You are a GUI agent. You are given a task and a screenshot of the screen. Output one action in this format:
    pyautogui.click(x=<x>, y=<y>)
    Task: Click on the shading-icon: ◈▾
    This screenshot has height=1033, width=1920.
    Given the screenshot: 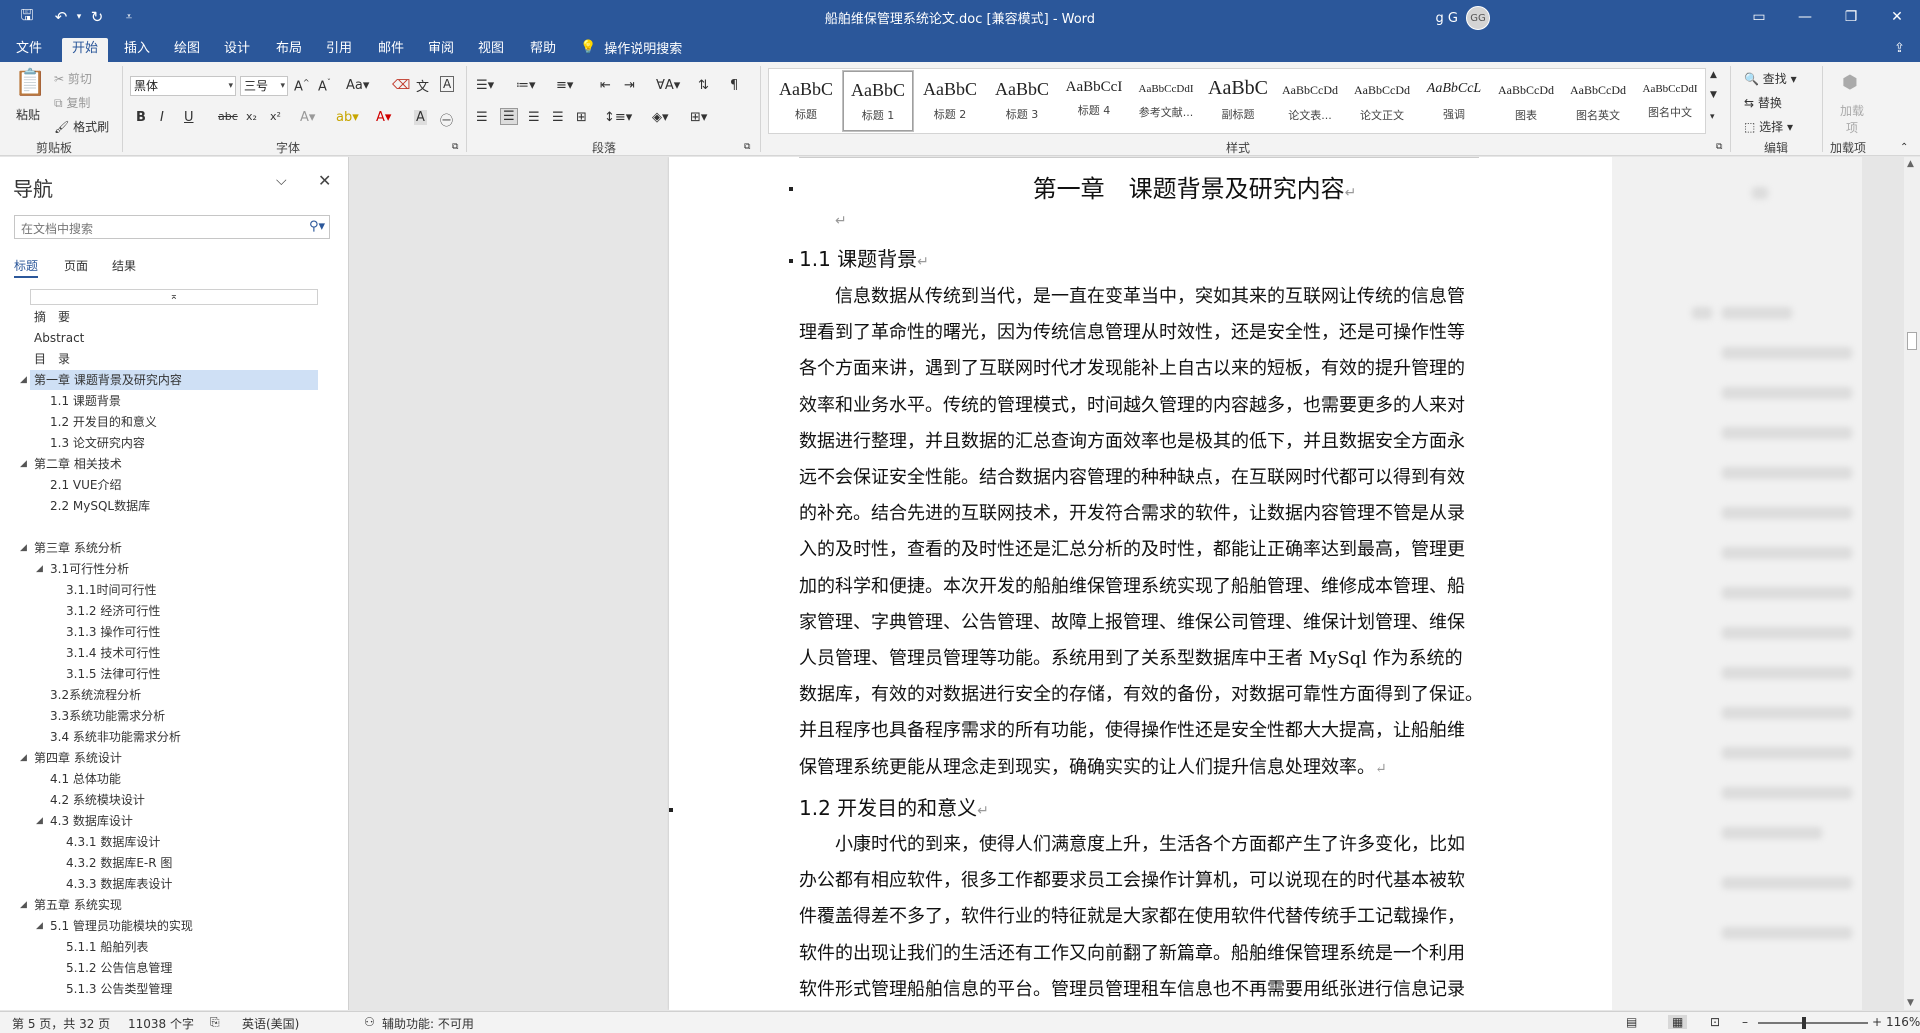 What is the action you would take?
    pyautogui.click(x=660, y=117)
    